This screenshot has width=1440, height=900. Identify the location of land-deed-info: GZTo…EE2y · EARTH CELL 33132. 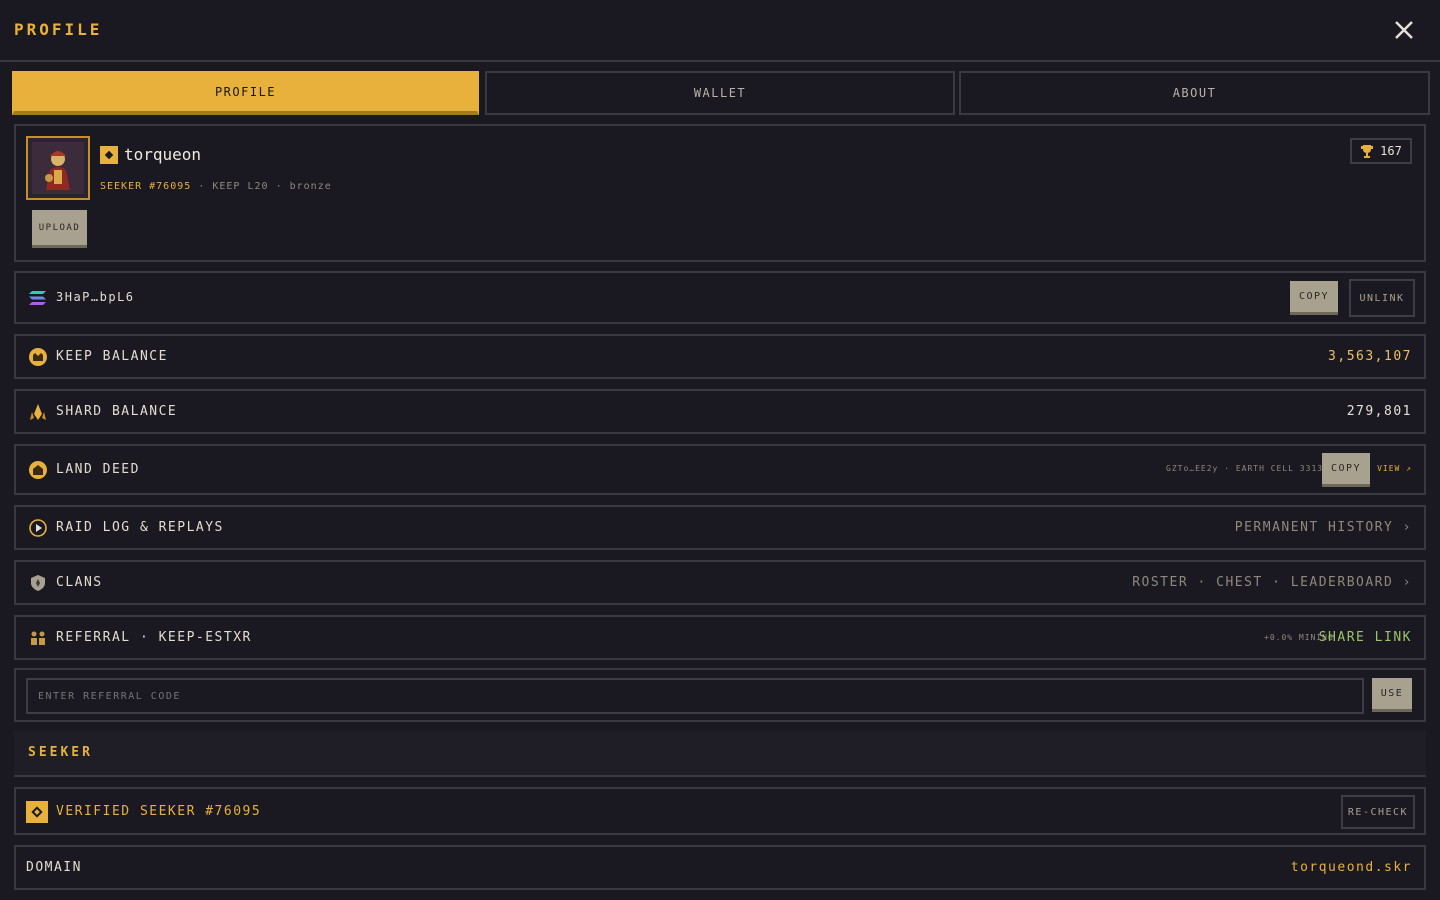
(1247, 468).